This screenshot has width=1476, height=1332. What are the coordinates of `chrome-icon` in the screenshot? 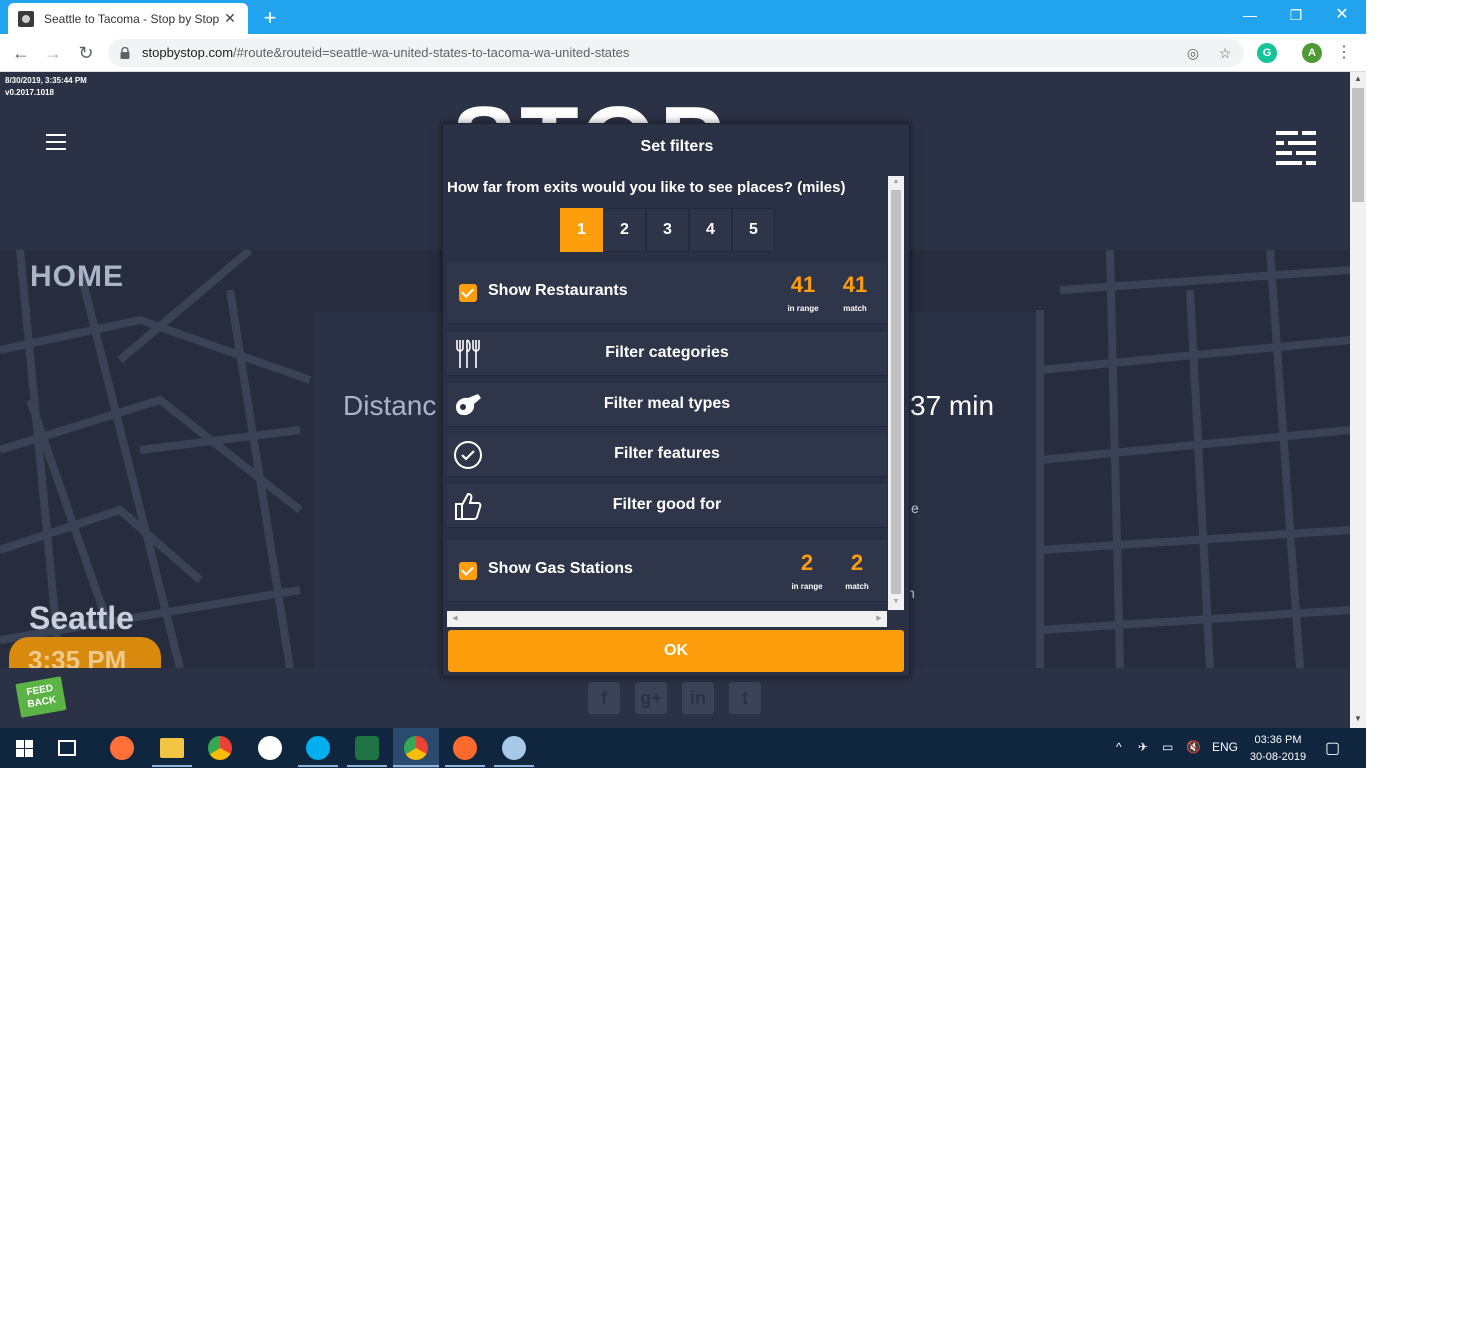 It's located at (220, 748).